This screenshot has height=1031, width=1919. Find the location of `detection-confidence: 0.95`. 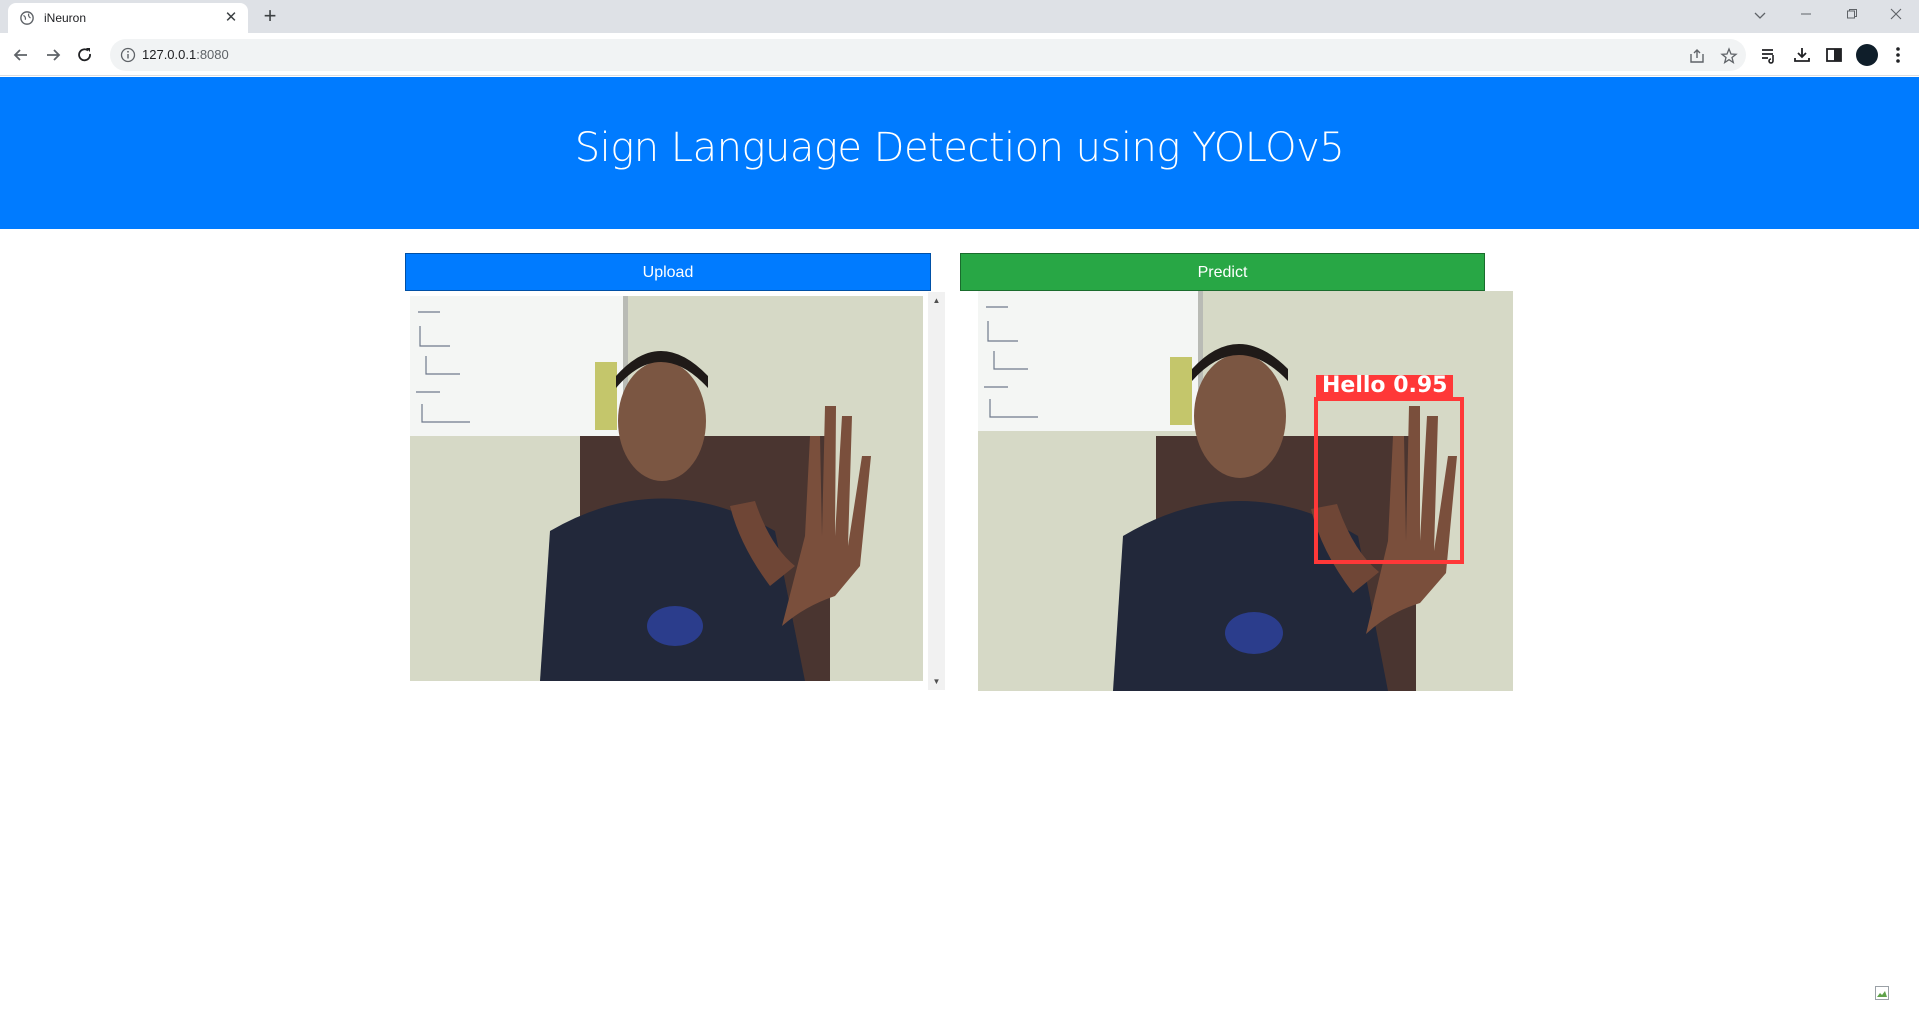

detection-confidence: 0.95 is located at coordinates (1420, 385).